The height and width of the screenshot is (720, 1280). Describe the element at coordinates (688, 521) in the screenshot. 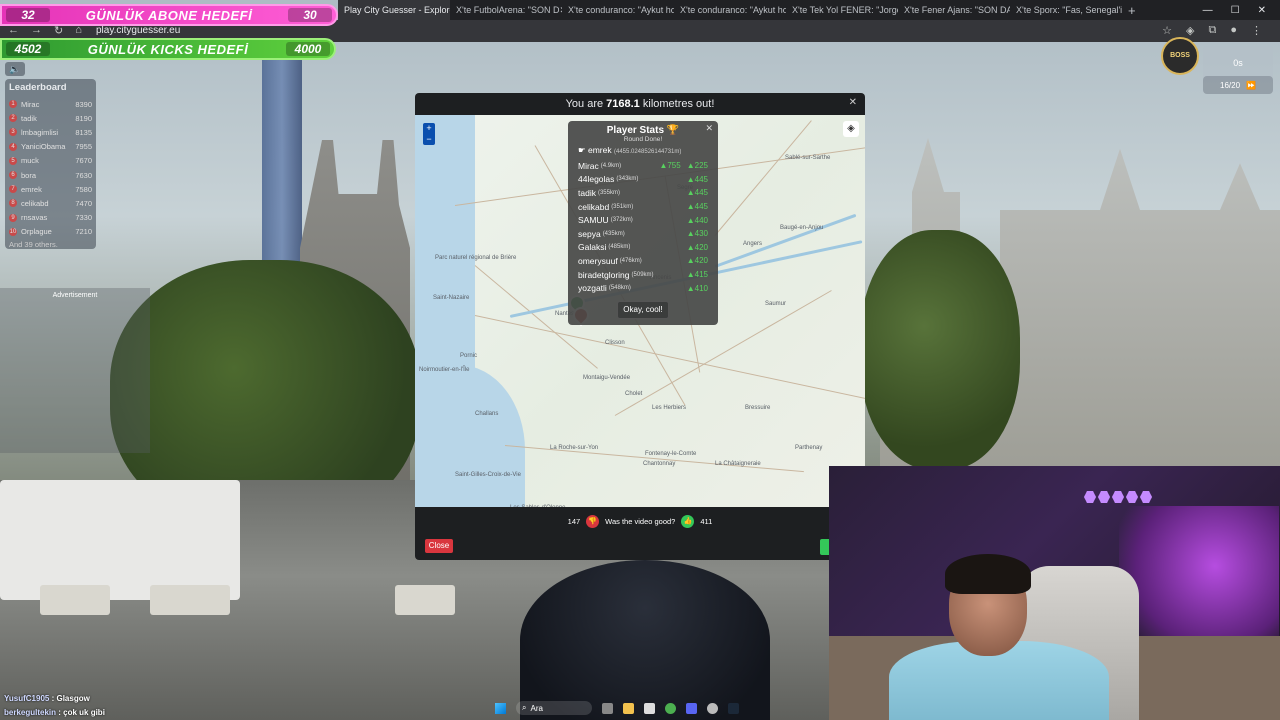

I see `thumbs-up-icon: 👍` at that location.